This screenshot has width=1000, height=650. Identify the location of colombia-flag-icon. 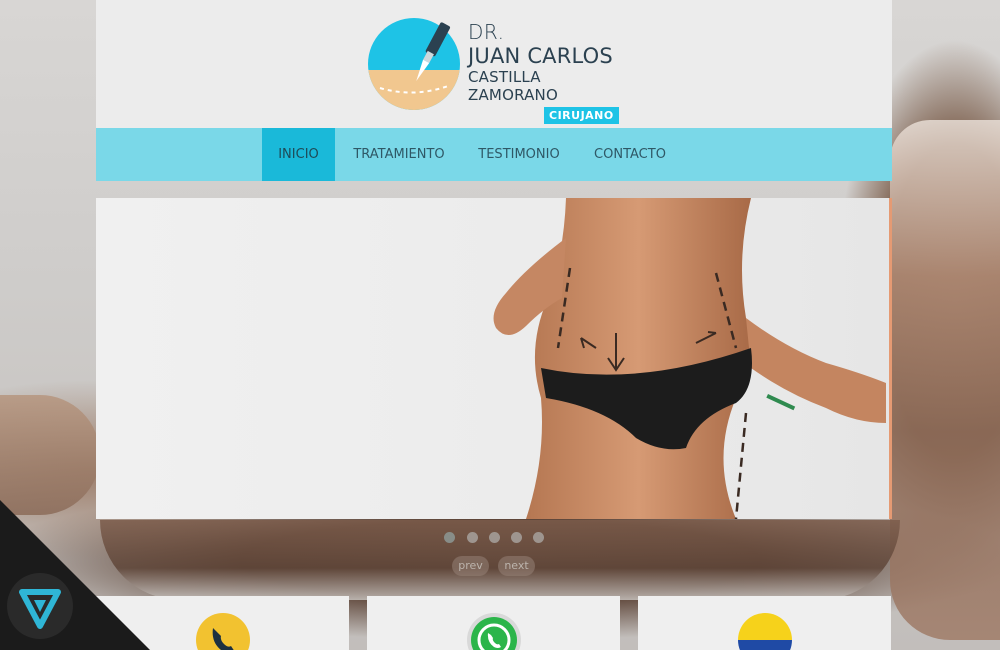
(764, 631).